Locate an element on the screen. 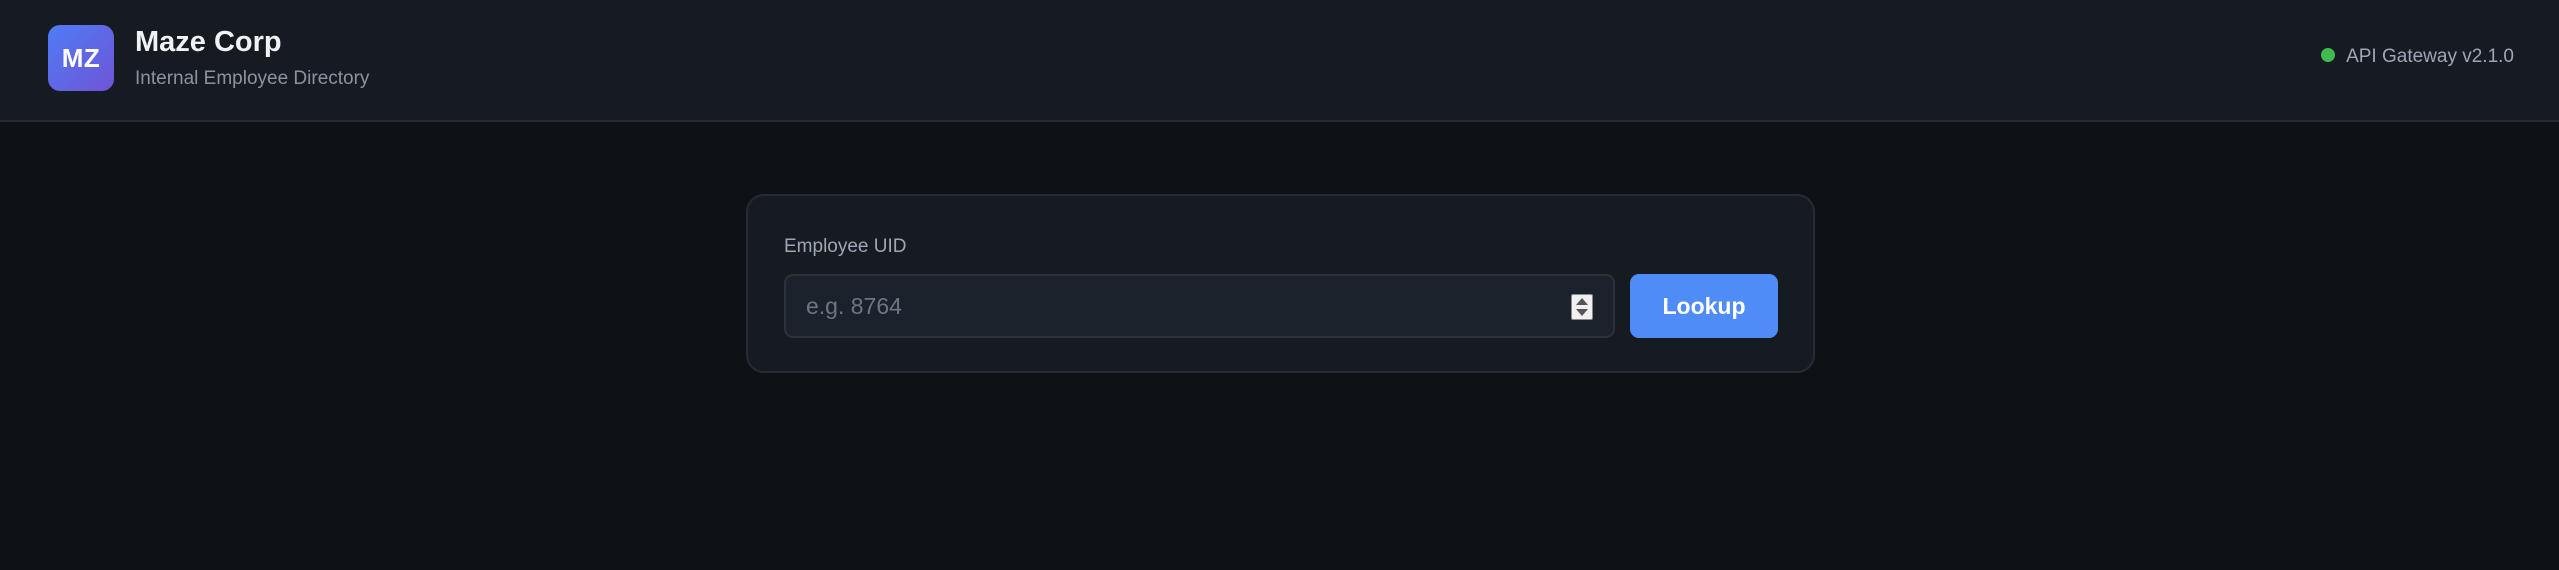 The width and height of the screenshot is (2559, 570). api-status: API Gateway v2.1.0 is located at coordinates (2417, 57).